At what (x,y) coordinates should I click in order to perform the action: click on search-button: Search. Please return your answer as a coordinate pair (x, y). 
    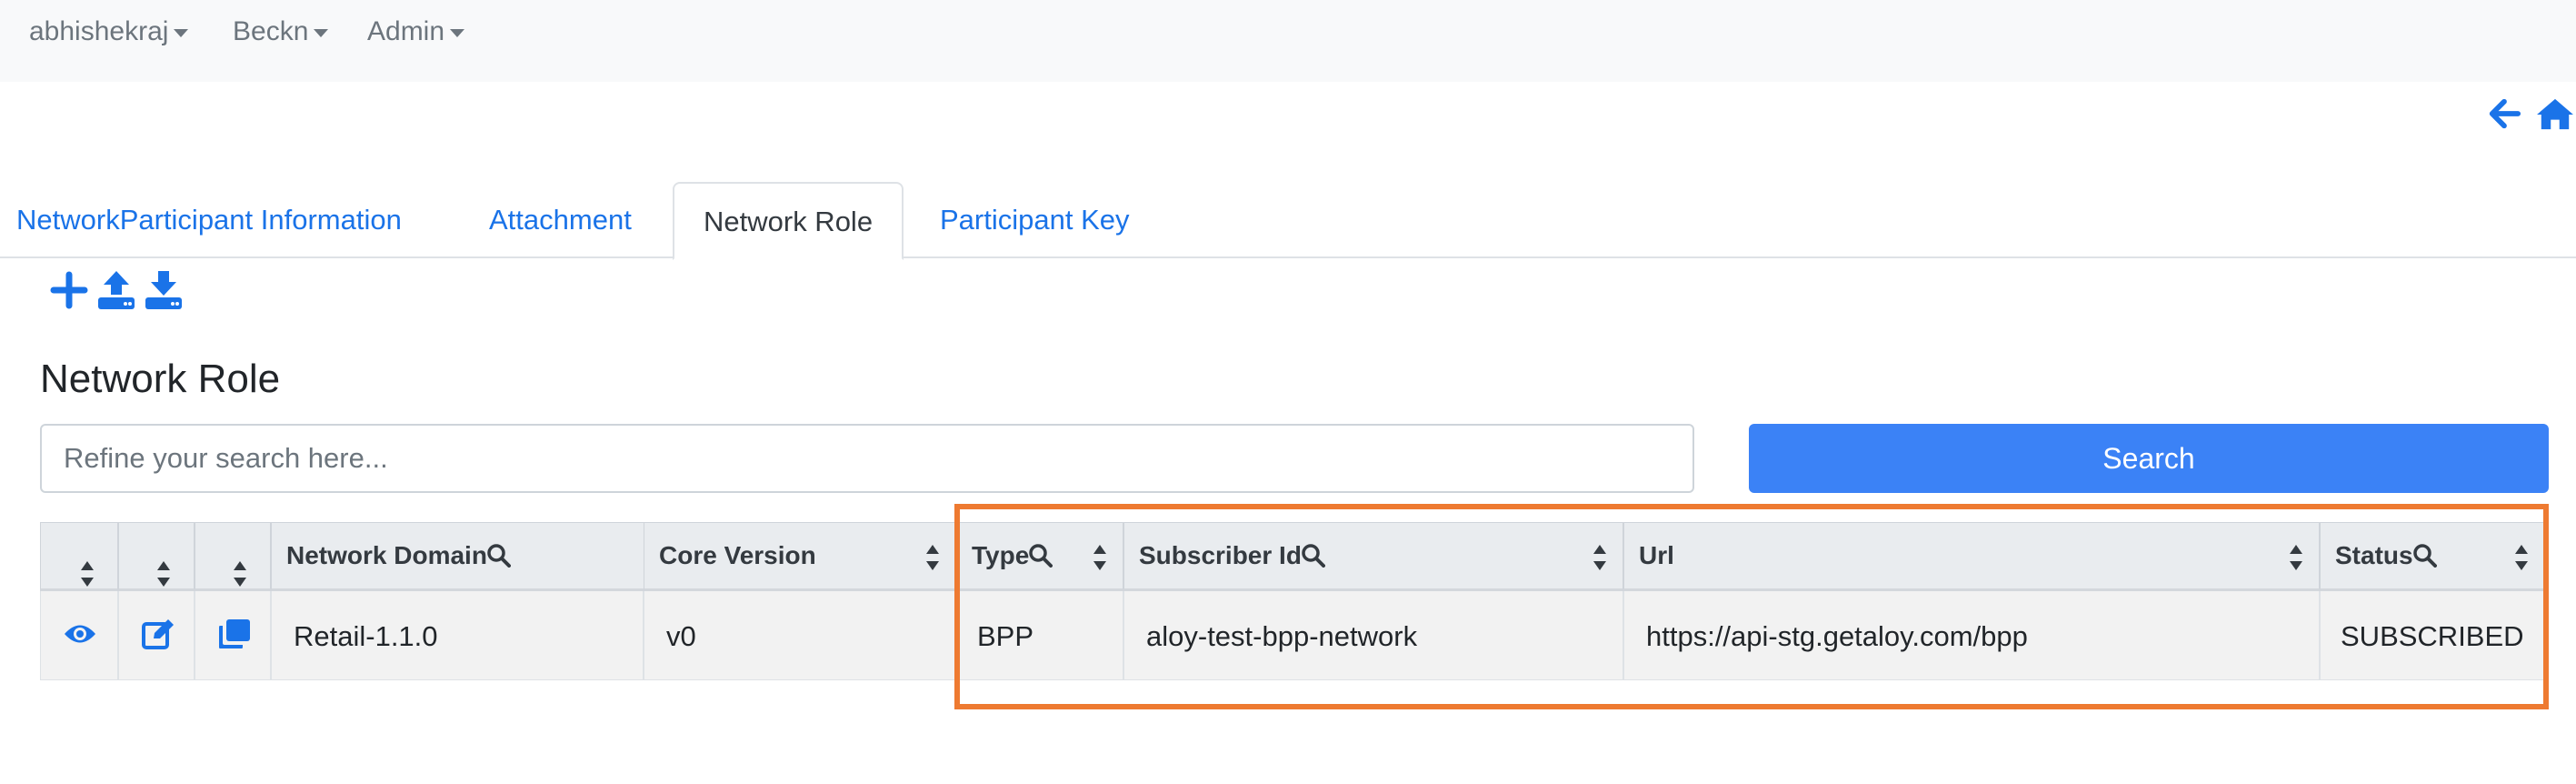
    Looking at the image, I should click on (2149, 458).